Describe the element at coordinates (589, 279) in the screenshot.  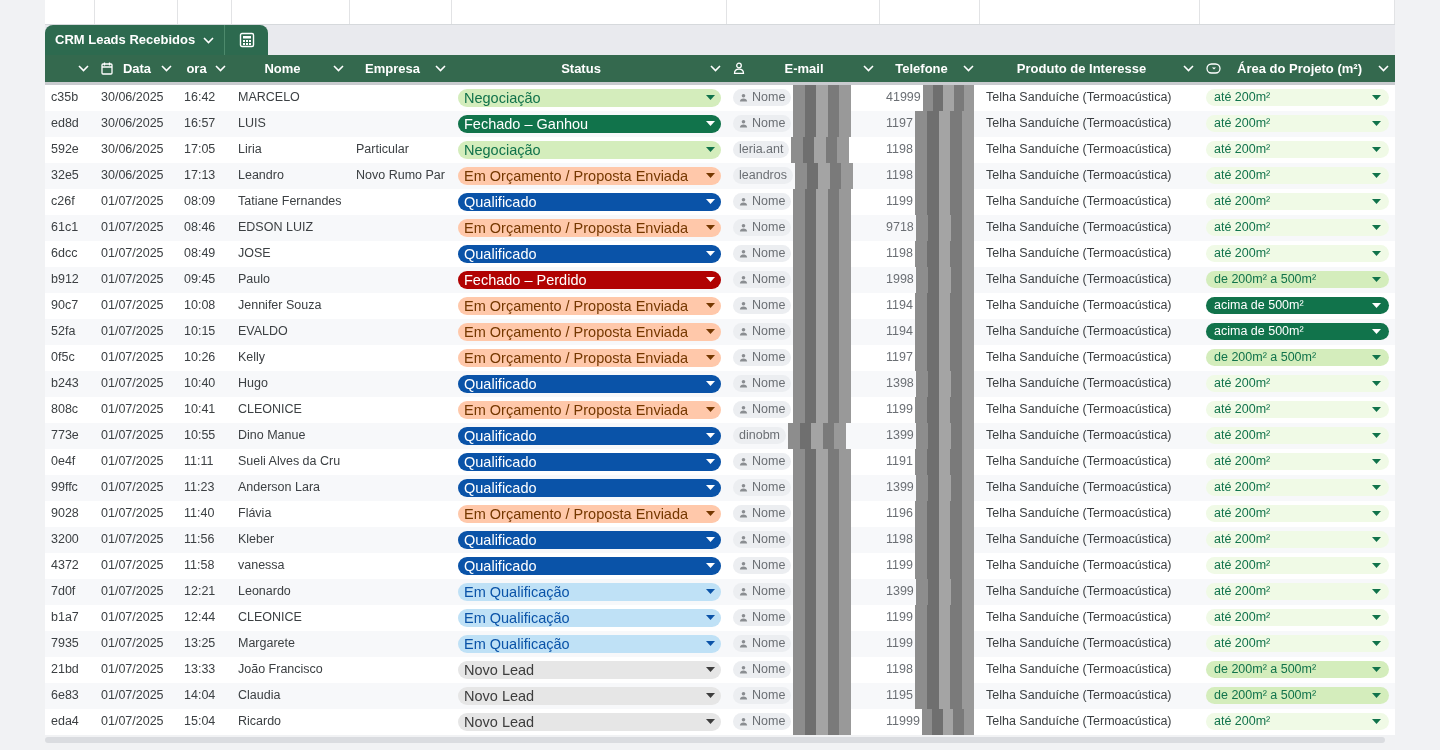
I see `status-dropdown: Fechado – Perdido` at that location.